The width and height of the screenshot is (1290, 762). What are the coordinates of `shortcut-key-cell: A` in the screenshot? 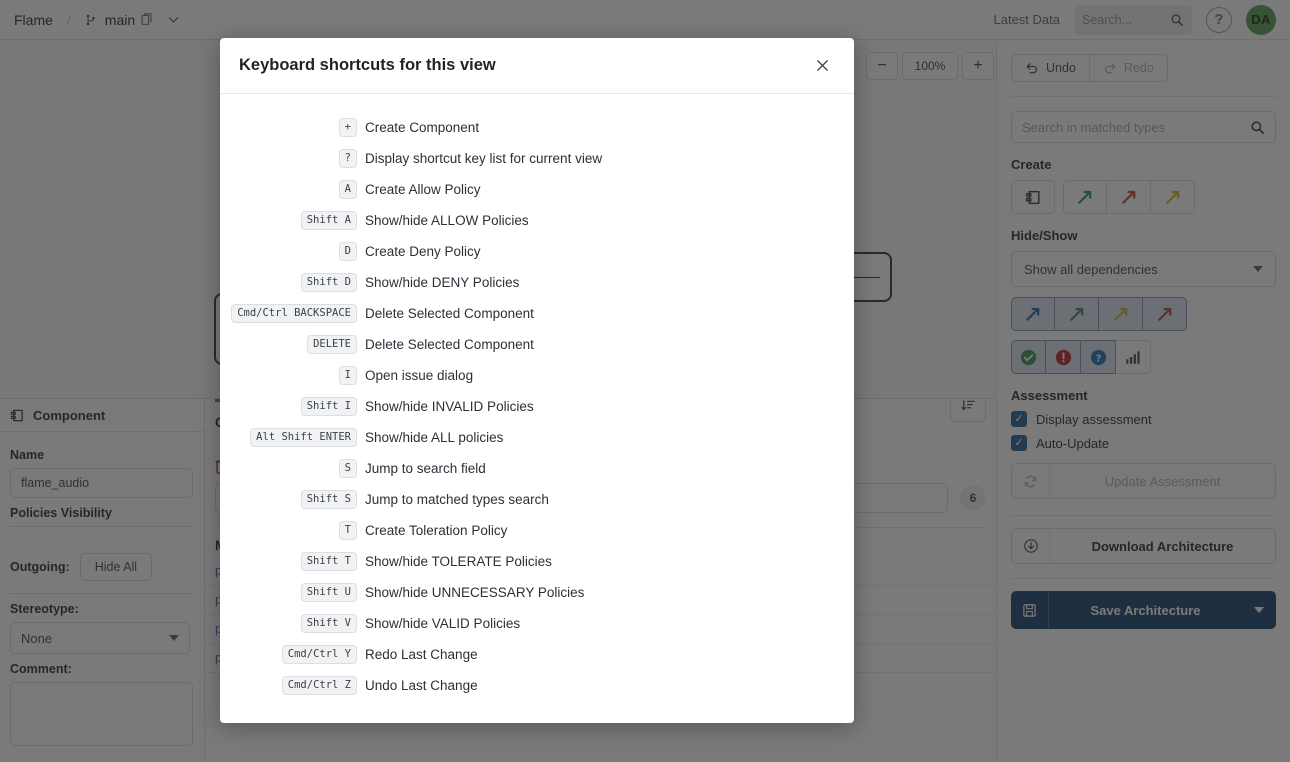 It's located at (292, 189).